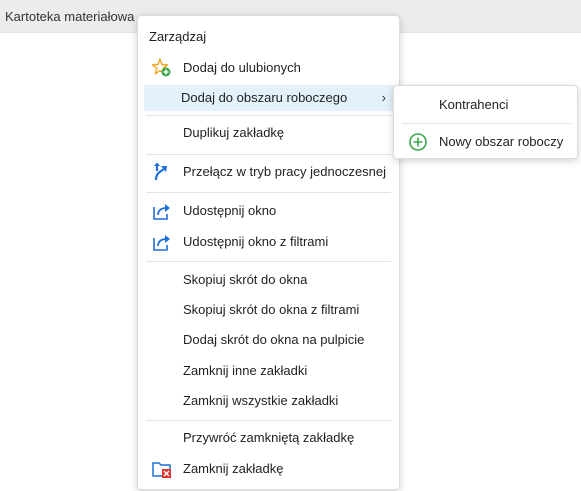 This screenshot has width=581, height=491. What do you see at coordinates (418, 142) in the screenshot?
I see `plus-circle-icon` at bounding box center [418, 142].